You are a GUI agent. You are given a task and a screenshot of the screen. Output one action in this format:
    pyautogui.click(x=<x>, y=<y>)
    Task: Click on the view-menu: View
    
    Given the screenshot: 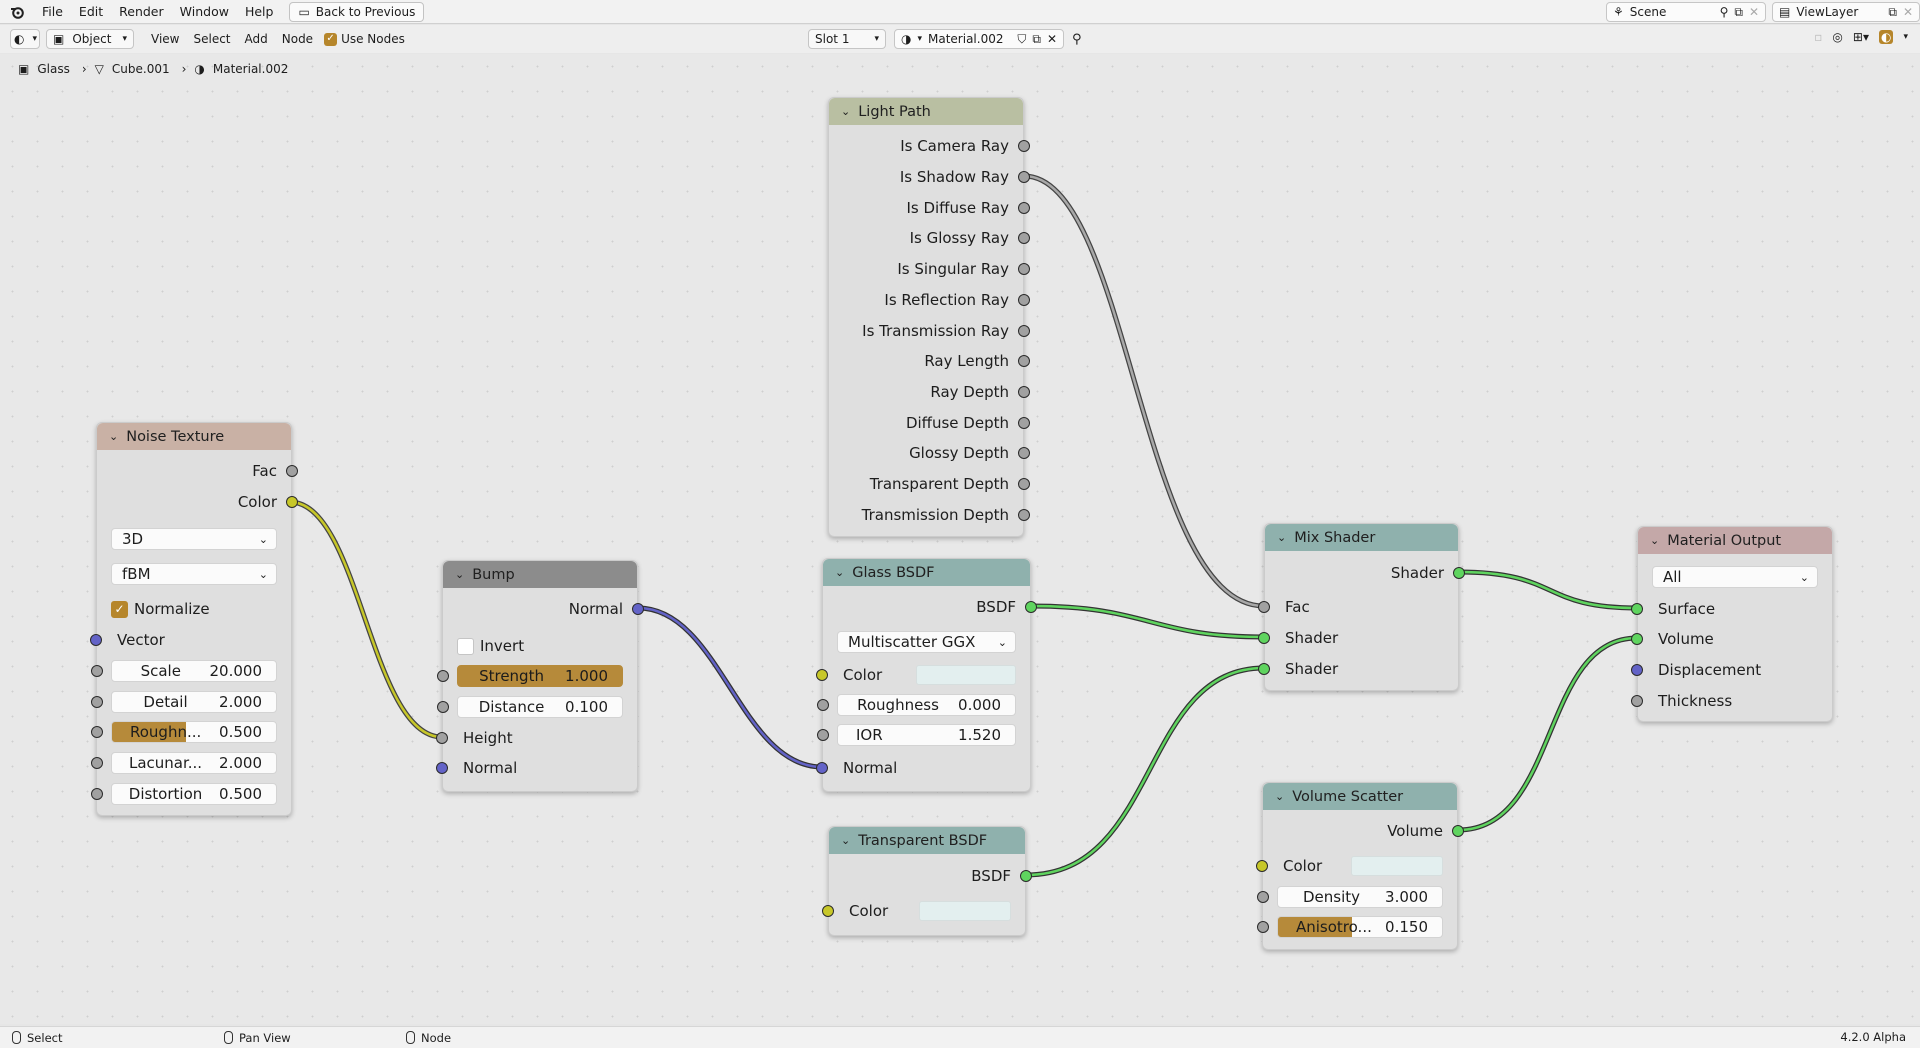 What is the action you would take?
    pyautogui.click(x=165, y=39)
    